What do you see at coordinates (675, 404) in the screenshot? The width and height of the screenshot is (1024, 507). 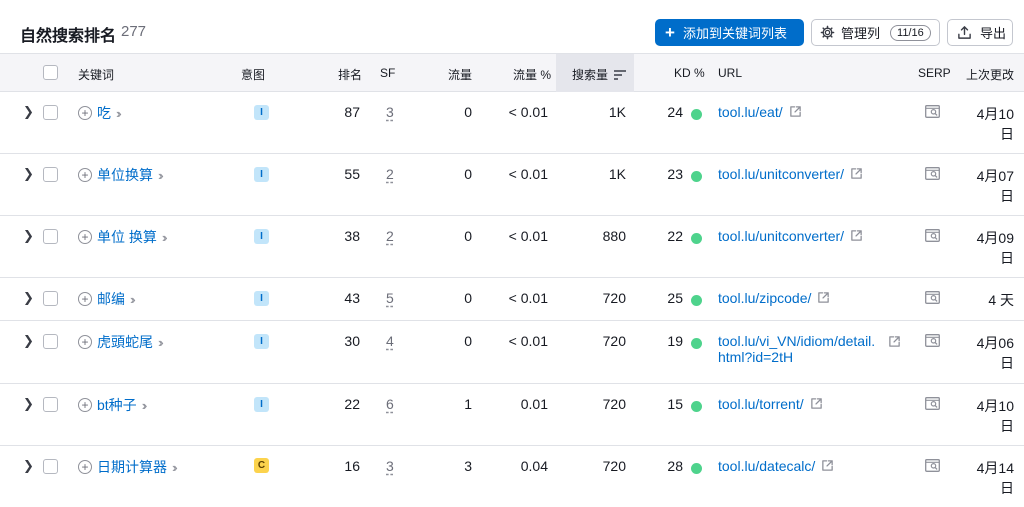 I see `kd-value: 15` at bounding box center [675, 404].